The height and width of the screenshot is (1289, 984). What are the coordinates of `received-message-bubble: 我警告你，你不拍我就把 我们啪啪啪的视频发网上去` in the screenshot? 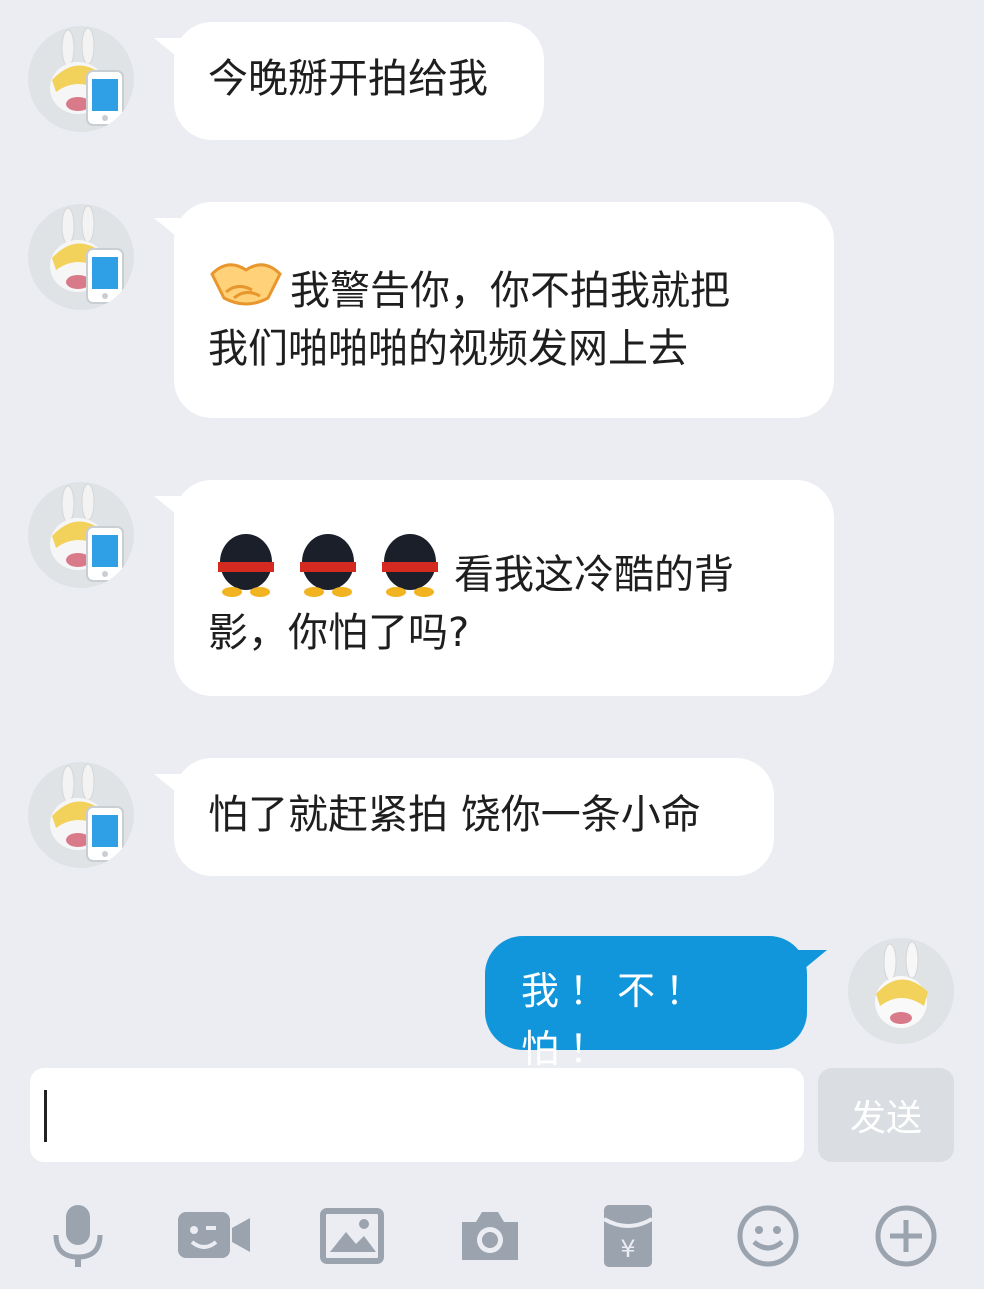 It's located at (494, 310).